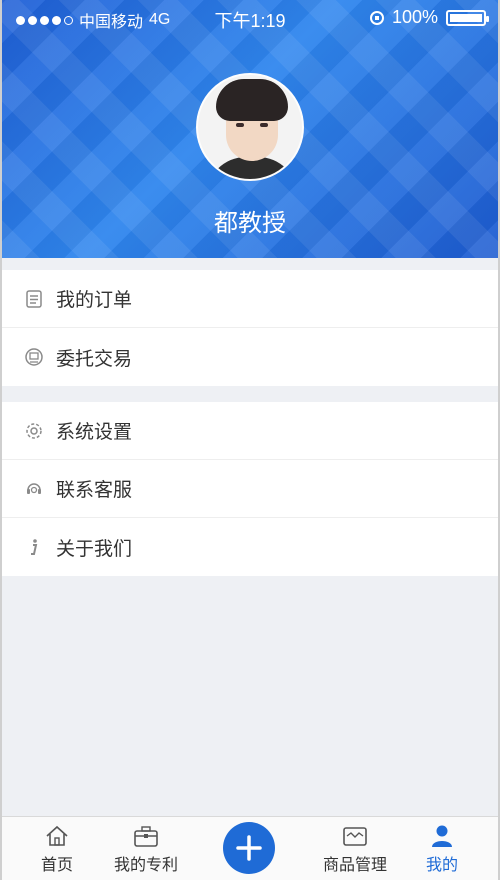 The width and height of the screenshot is (500, 880). What do you see at coordinates (34, 299) in the screenshot?
I see `order-list-icon` at bounding box center [34, 299].